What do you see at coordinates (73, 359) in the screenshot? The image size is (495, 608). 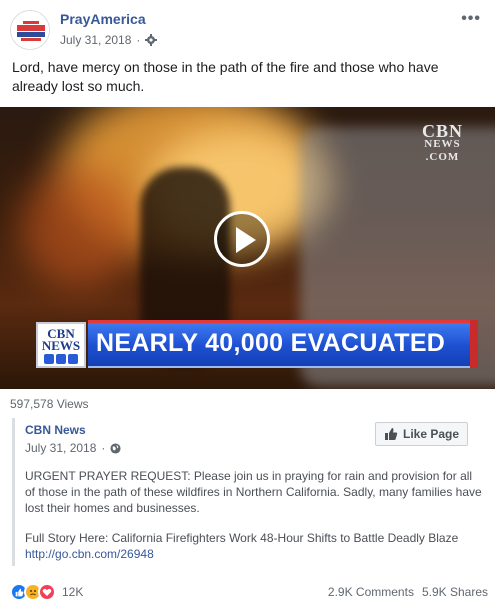 I see `facebook-icon` at bounding box center [73, 359].